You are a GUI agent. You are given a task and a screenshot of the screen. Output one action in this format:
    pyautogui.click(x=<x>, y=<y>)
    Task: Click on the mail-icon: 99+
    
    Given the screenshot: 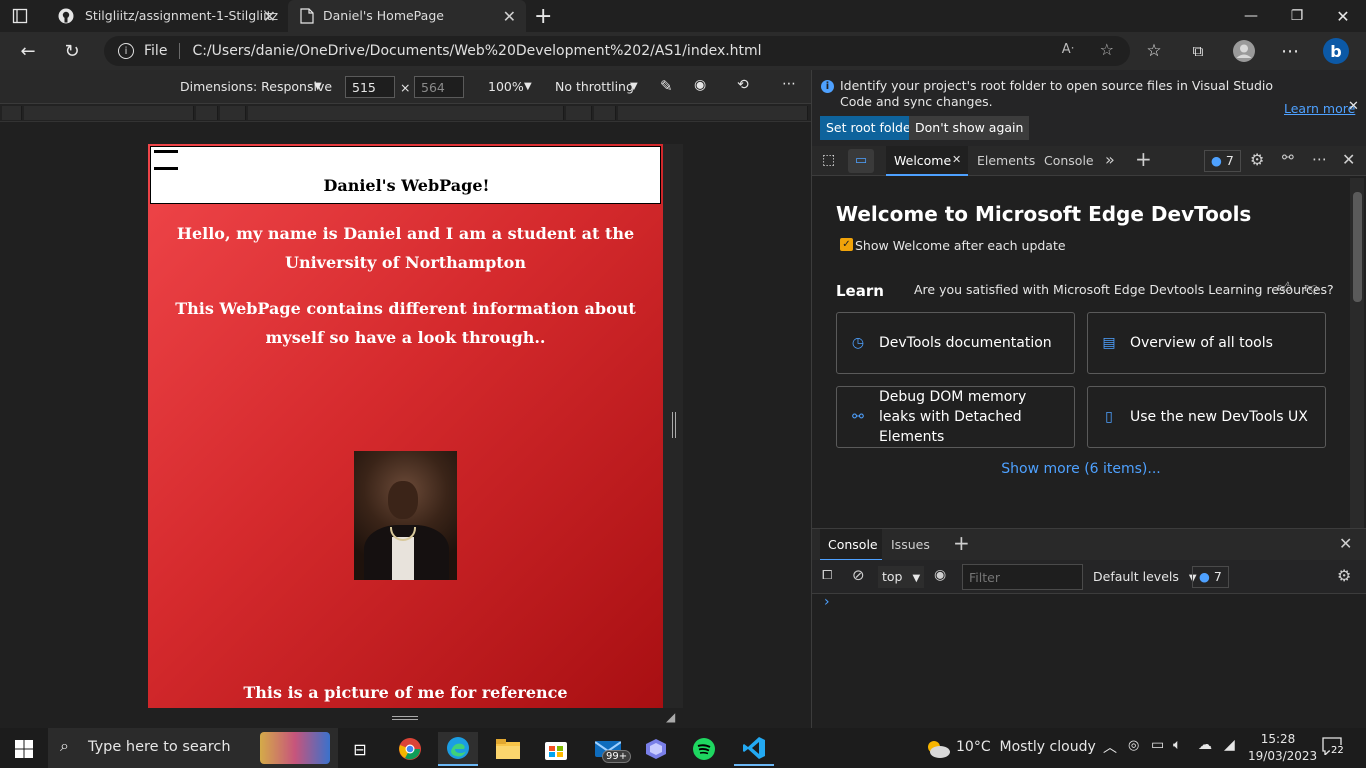 What is the action you would take?
    pyautogui.click(x=610, y=749)
    